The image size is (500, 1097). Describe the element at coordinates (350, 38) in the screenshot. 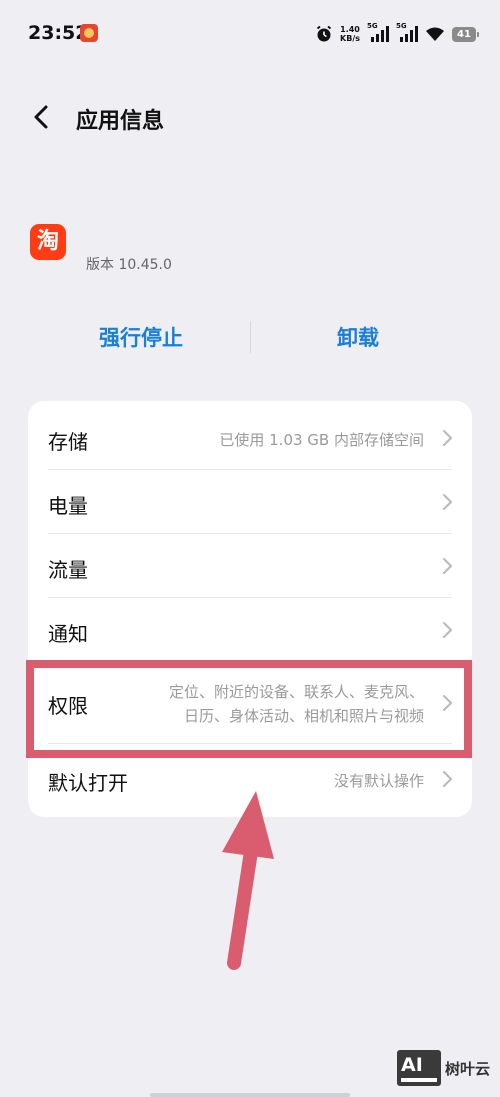

I see `network-speed-unit: KB/s` at that location.